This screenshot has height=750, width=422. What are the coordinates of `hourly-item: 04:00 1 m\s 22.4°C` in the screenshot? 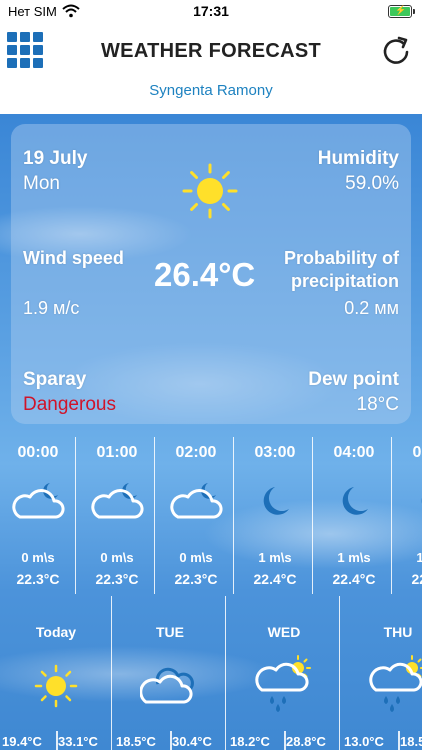 It's located at (354, 515).